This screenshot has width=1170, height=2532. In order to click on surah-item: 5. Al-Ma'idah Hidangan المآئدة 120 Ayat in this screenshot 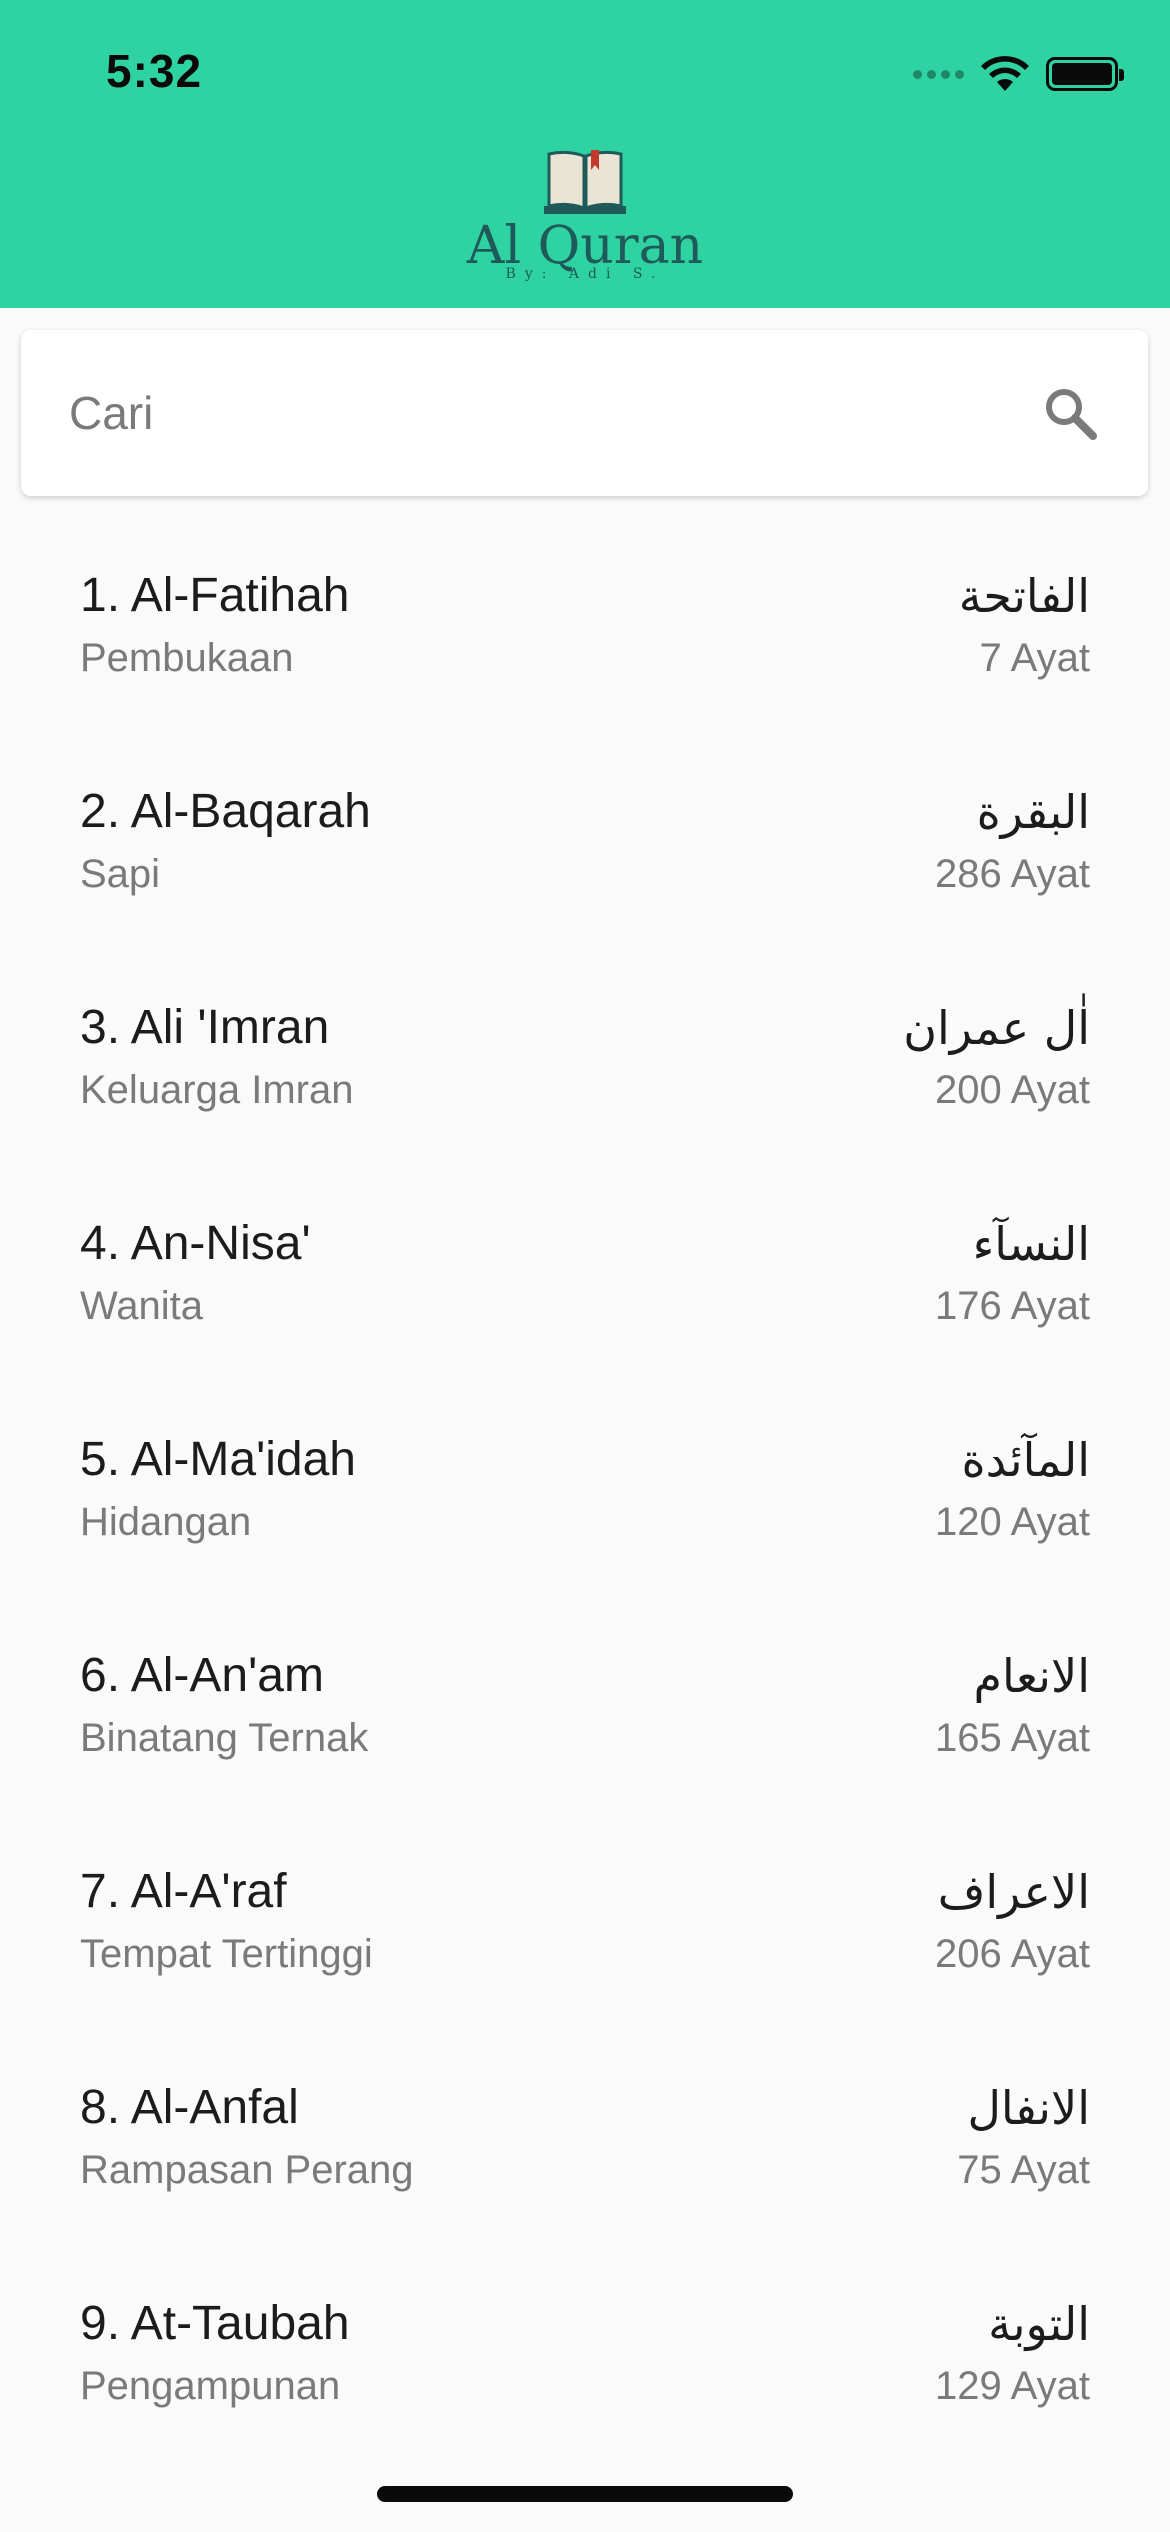, I will do `click(585, 1506)`.